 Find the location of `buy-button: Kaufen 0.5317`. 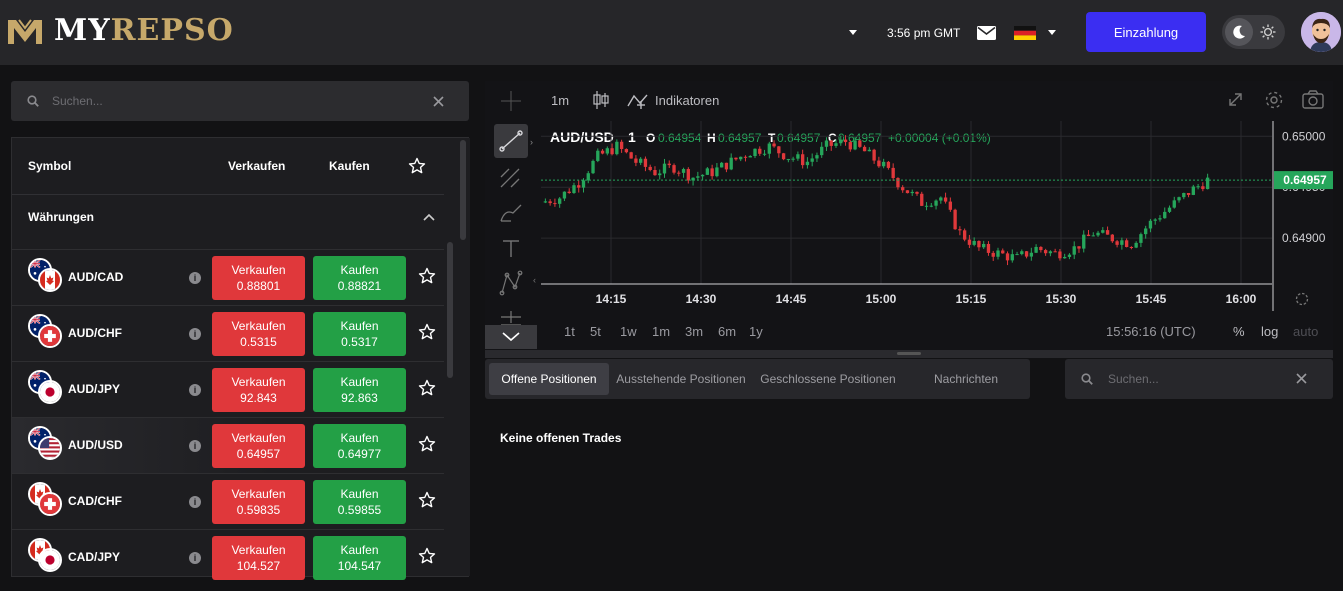

buy-button: Kaufen 0.5317 is located at coordinates (359, 334).